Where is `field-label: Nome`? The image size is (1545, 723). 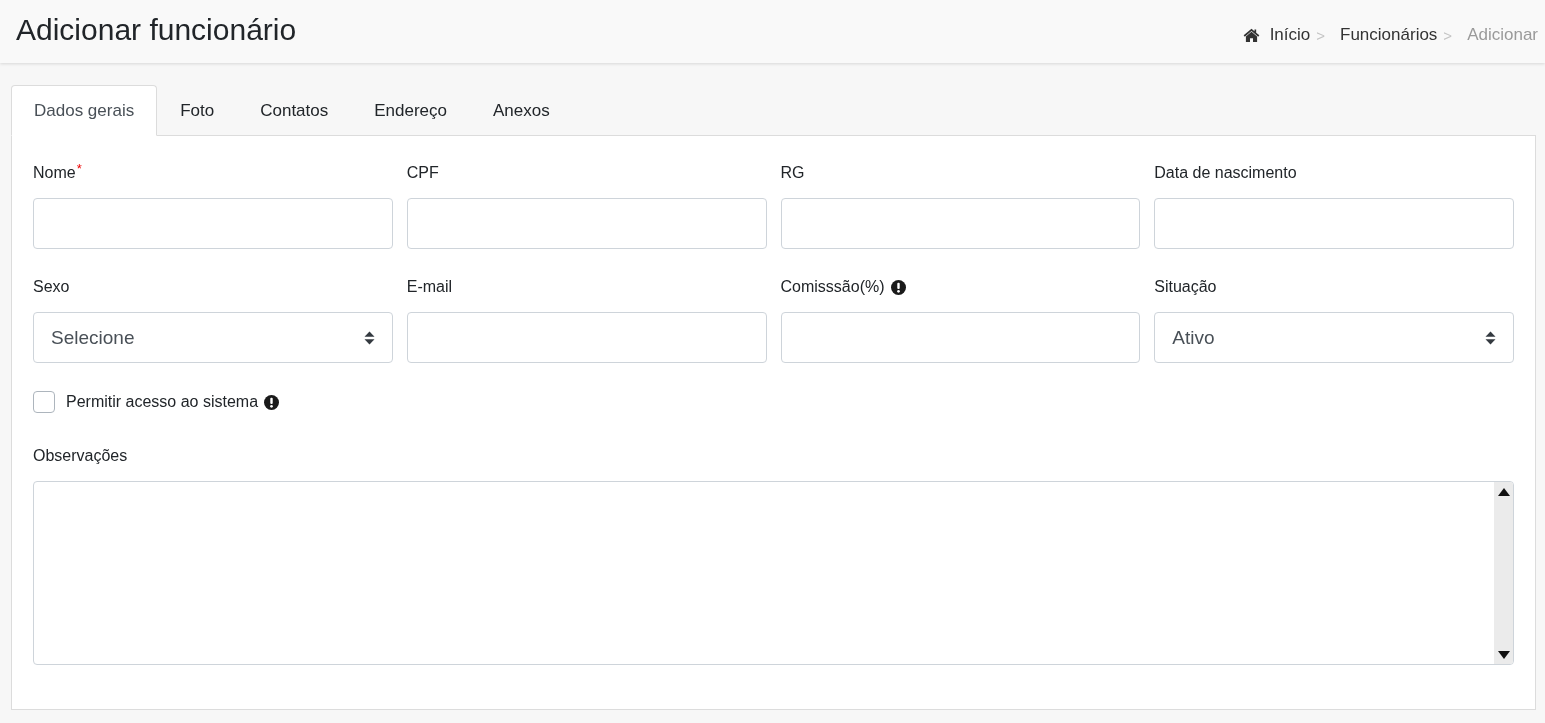
field-label: Nome is located at coordinates (54, 173).